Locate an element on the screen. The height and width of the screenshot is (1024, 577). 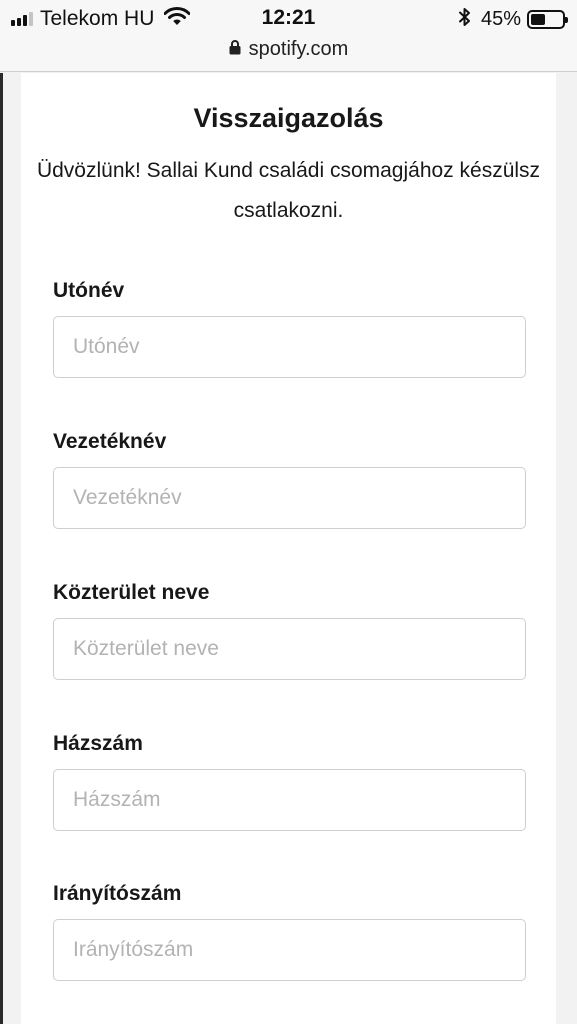
address-bar-content: spotify.com is located at coordinates (289, 49).